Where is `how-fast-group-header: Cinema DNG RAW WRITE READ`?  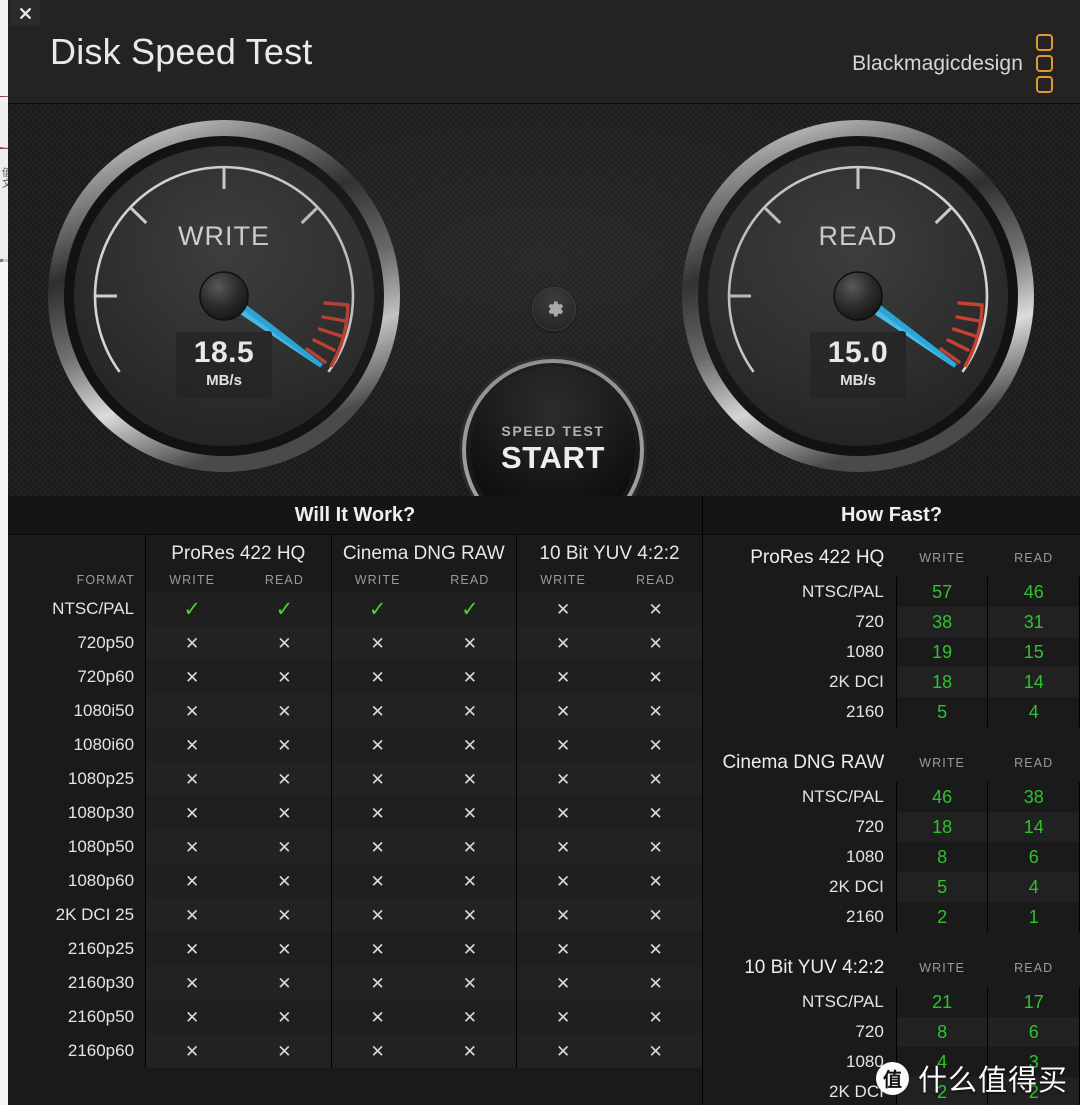 how-fast-group-header: Cinema DNG RAW WRITE READ is located at coordinates (891, 762).